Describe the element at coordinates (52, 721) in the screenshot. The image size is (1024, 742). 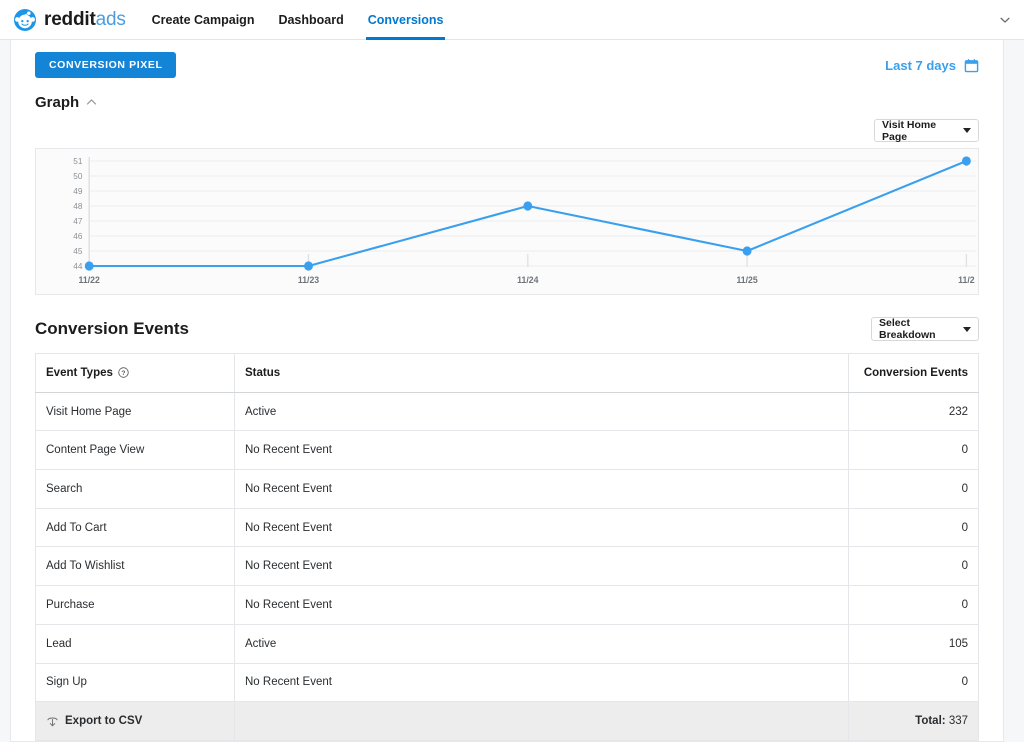
I see `upload-arrow-icon` at that location.